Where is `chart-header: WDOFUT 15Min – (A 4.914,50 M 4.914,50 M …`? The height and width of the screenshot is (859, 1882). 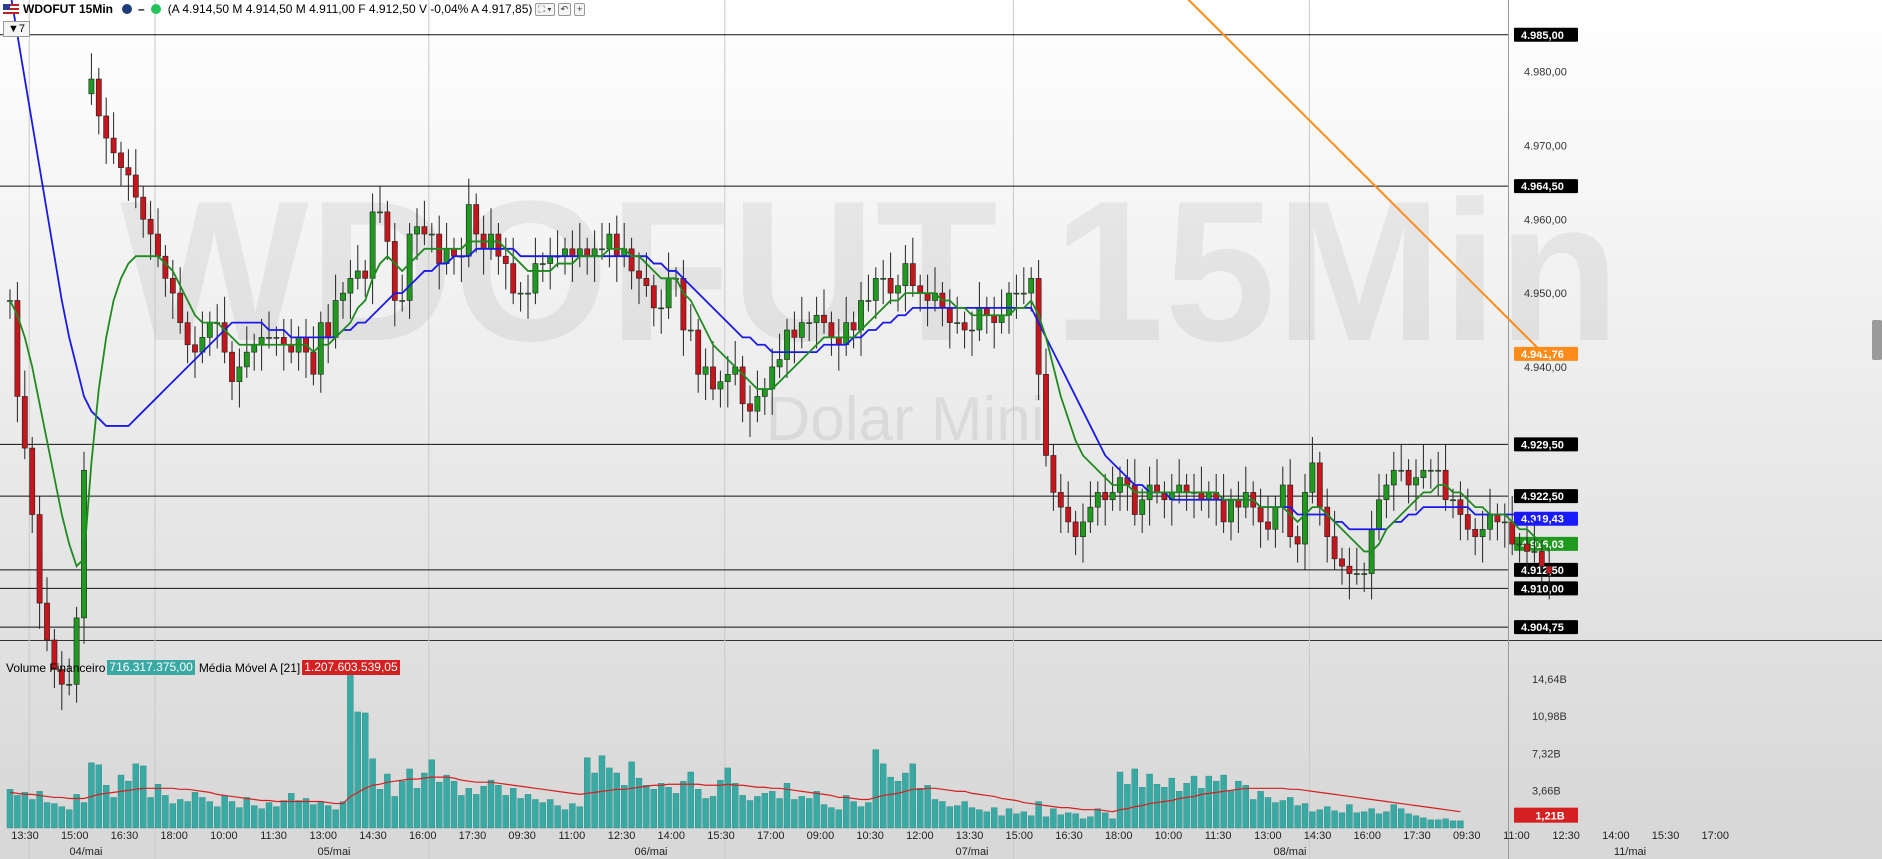 chart-header: WDOFUT 15Min – (A 4.914,50 M 4.914,50 M … is located at coordinates (293, 9).